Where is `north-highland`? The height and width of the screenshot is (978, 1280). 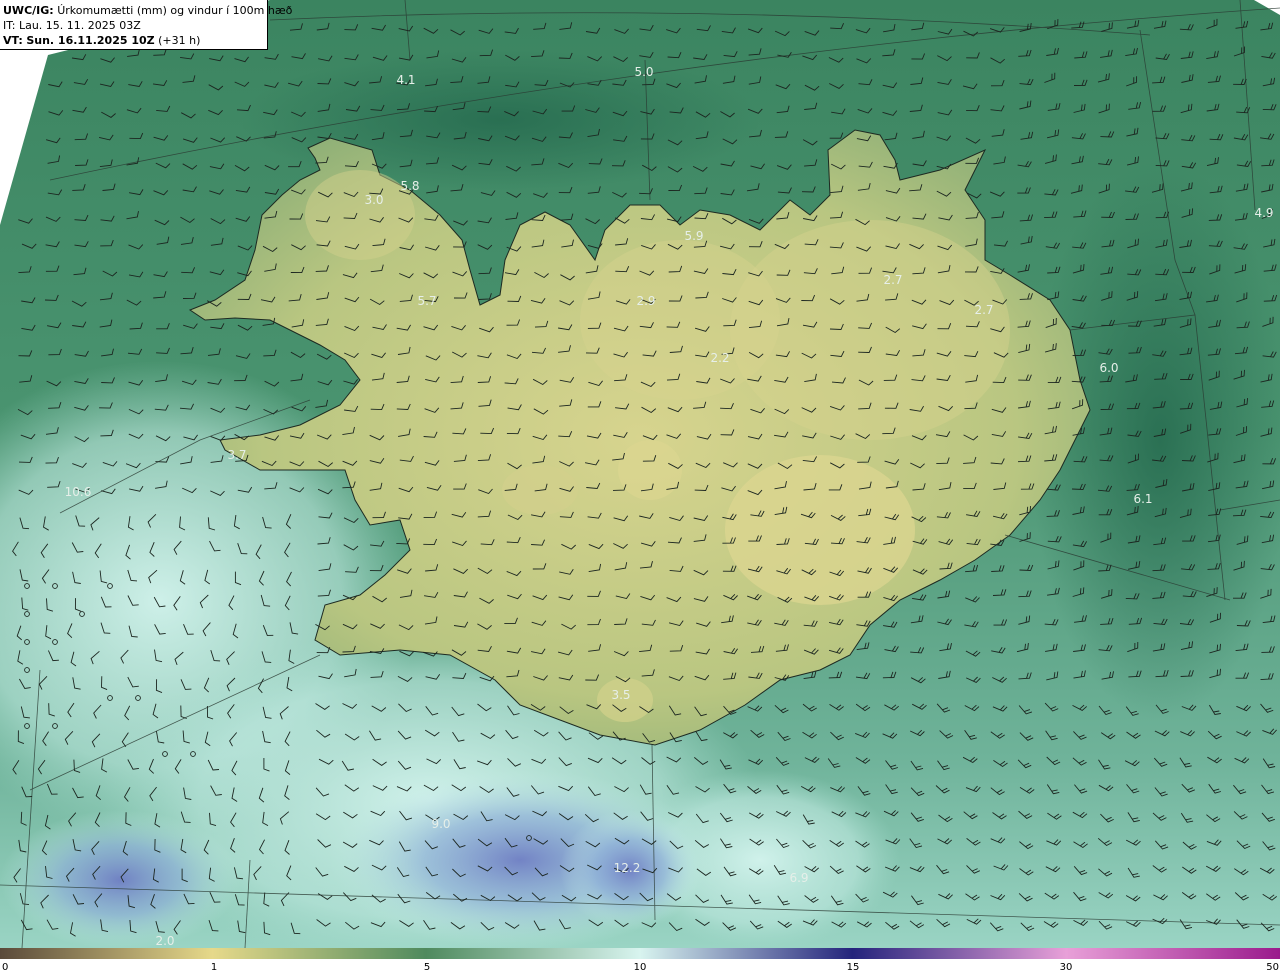
north-highland is located at coordinates (680, 320).